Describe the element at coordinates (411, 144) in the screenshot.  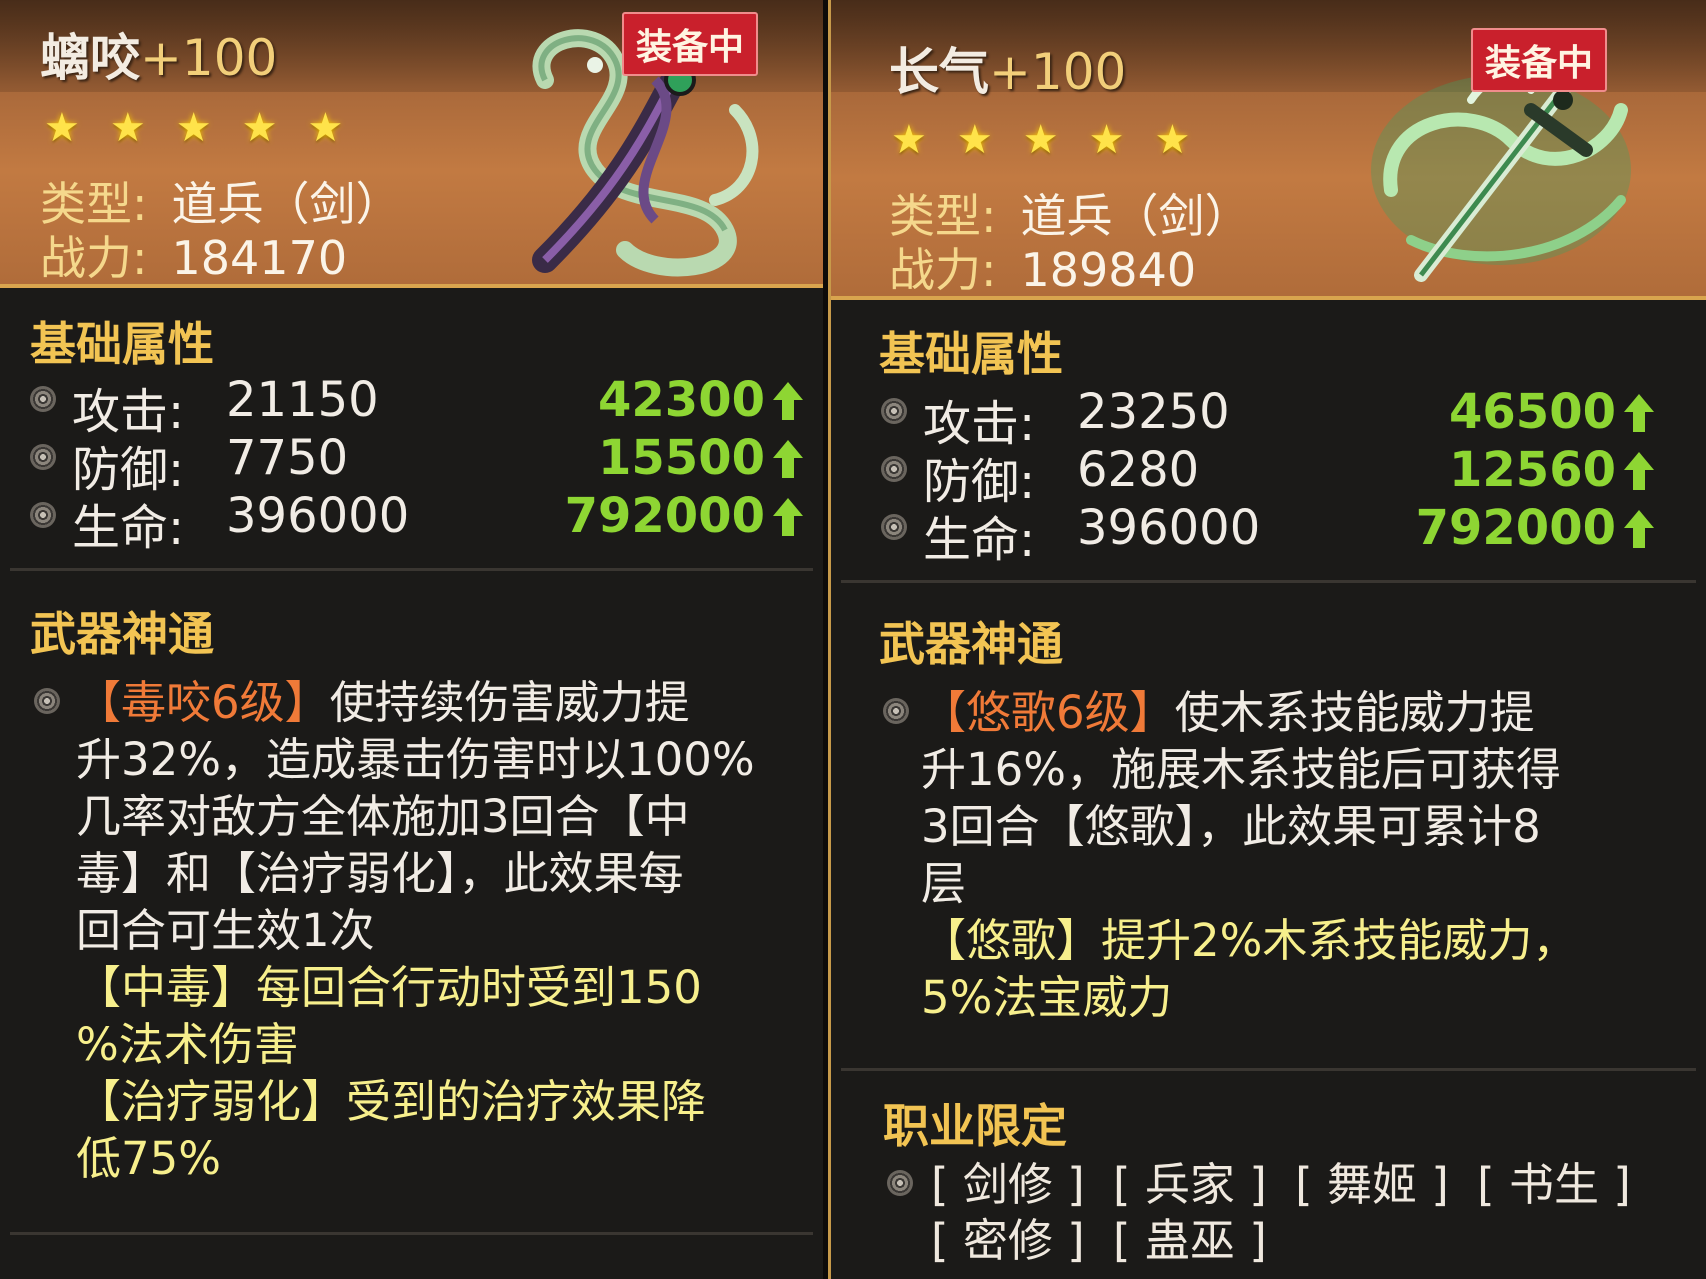
I see `card-header: 螭咬+100 装备中 ★ ★ ★ ★ ★ 类型: 道兵（剑） 战力: 184170` at that location.